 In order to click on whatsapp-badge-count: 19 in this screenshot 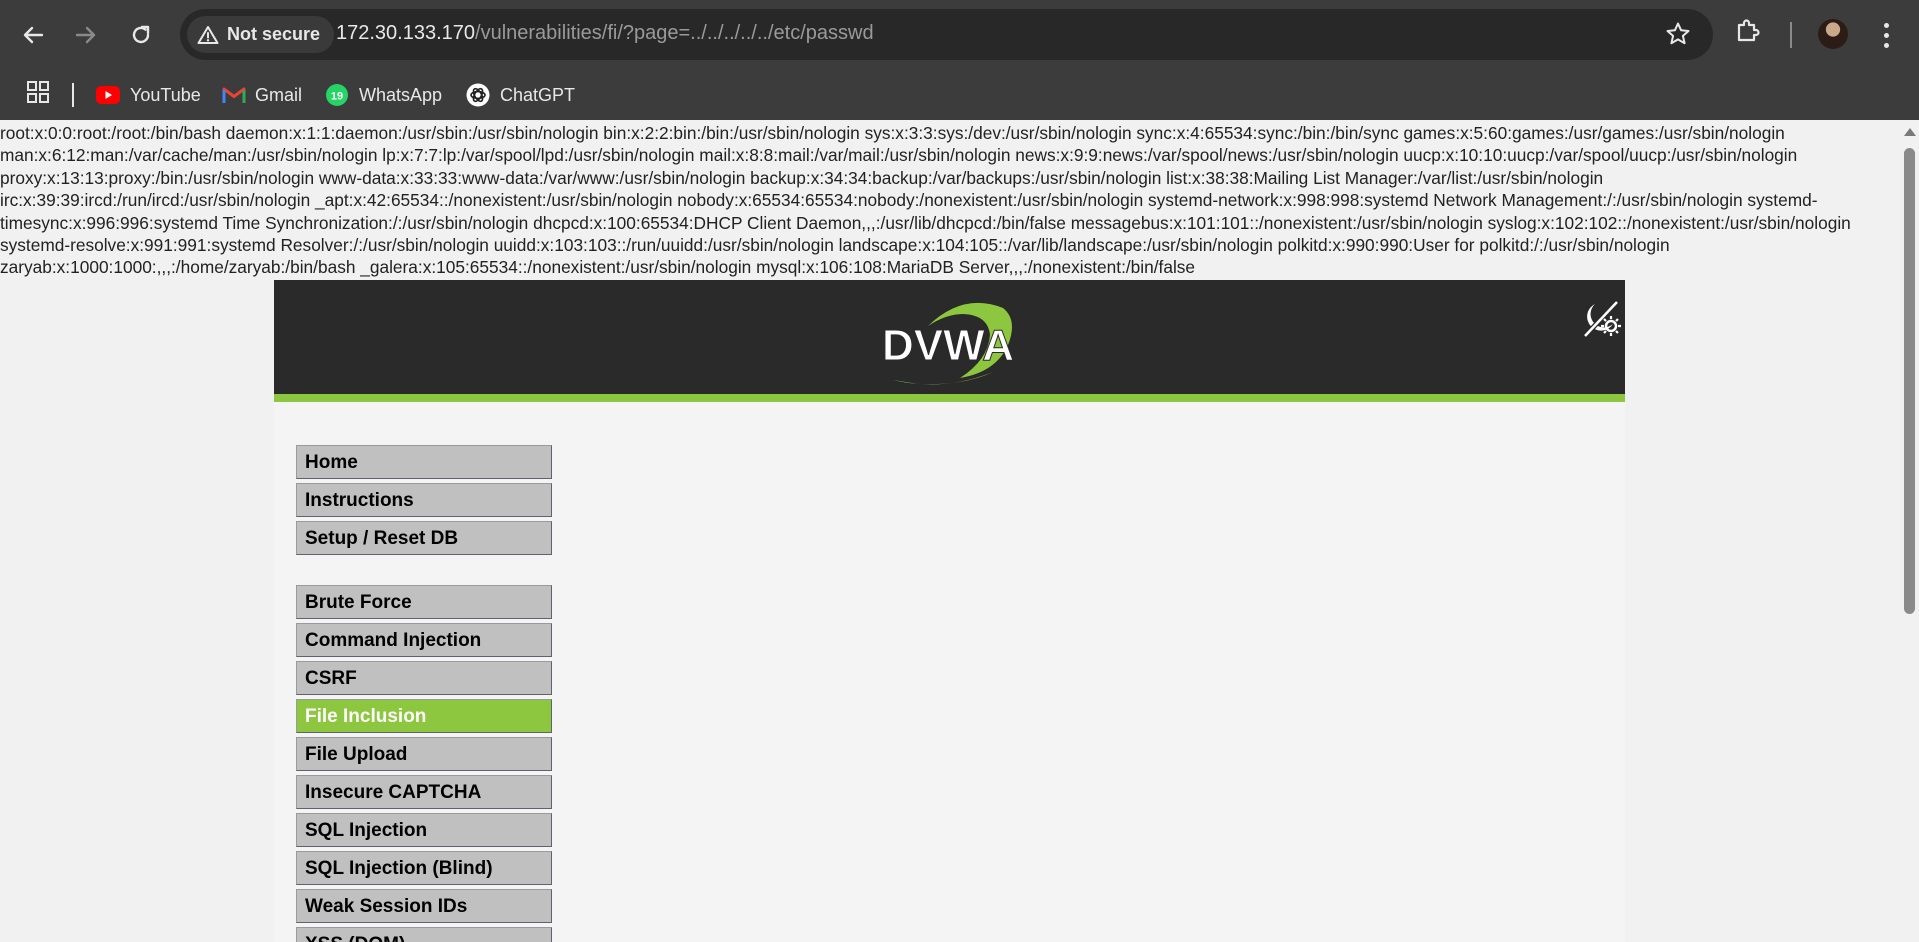, I will do `click(337, 97)`.